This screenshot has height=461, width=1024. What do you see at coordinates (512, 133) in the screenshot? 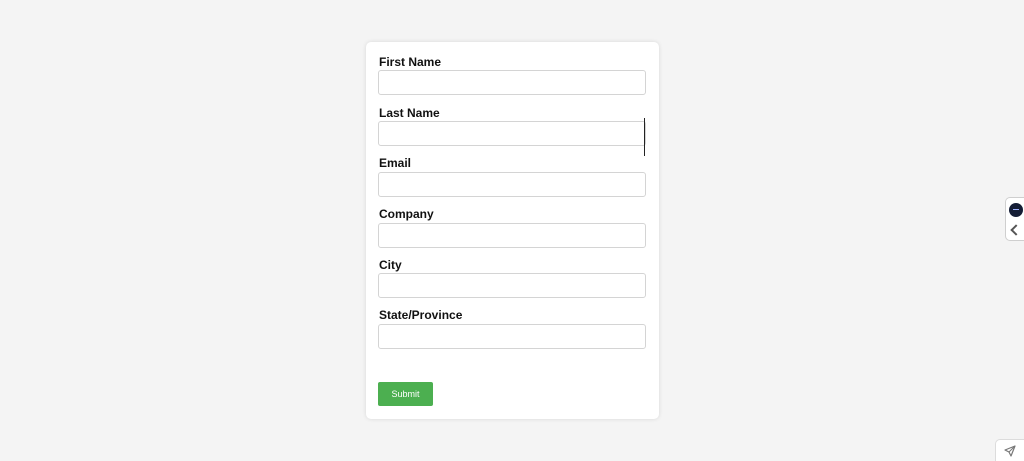
I see `last-name-field` at bounding box center [512, 133].